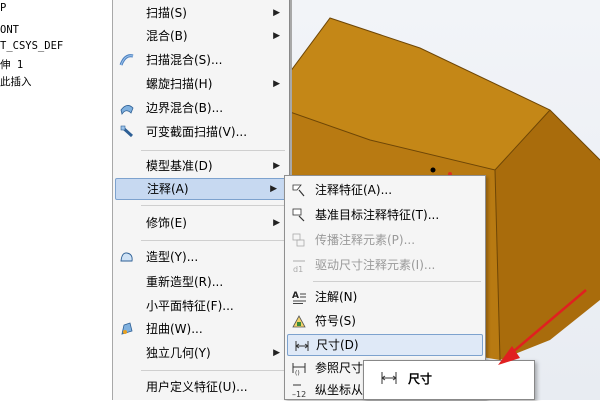 Image resolution: width=600 pixels, height=401 pixels. What do you see at coordinates (201, 223) in the screenshot?
I see `menu-item-cosmetic: 修饰(E) ▶` at bounding box center [201, 223].